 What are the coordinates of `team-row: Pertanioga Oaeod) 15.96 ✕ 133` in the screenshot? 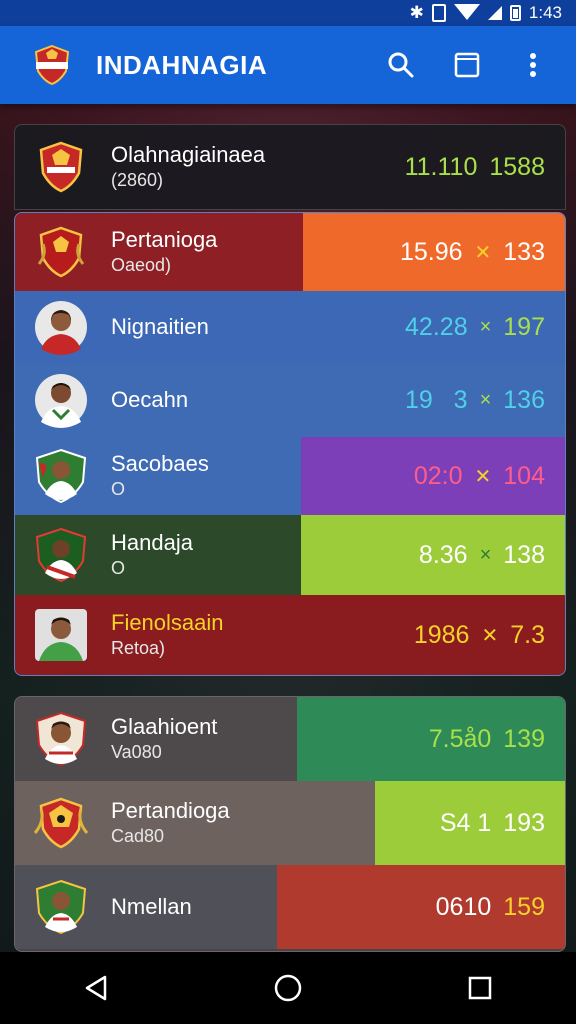 It's located at (290, 252).